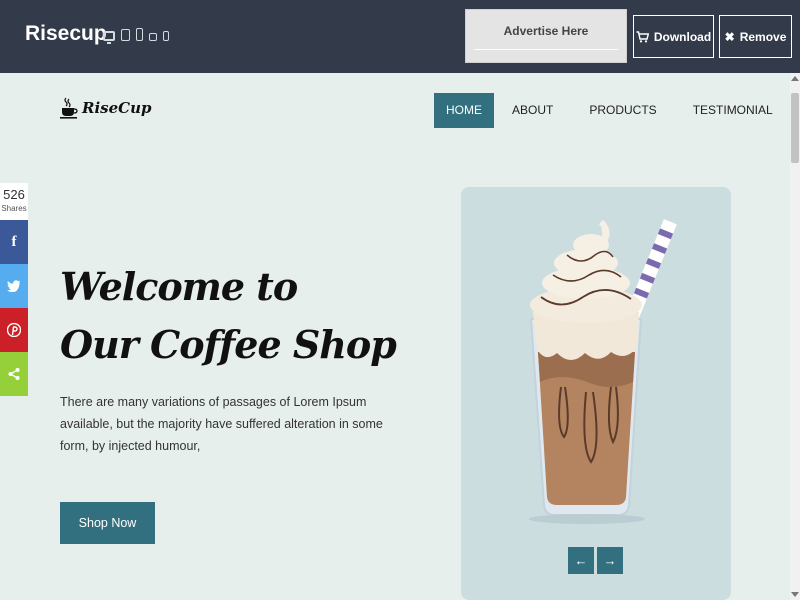 The height and width of the screenshot is (600, 800). Describe the element at coordinates (682, 36) in the screenshot. I see `download-label: Download` at that location.